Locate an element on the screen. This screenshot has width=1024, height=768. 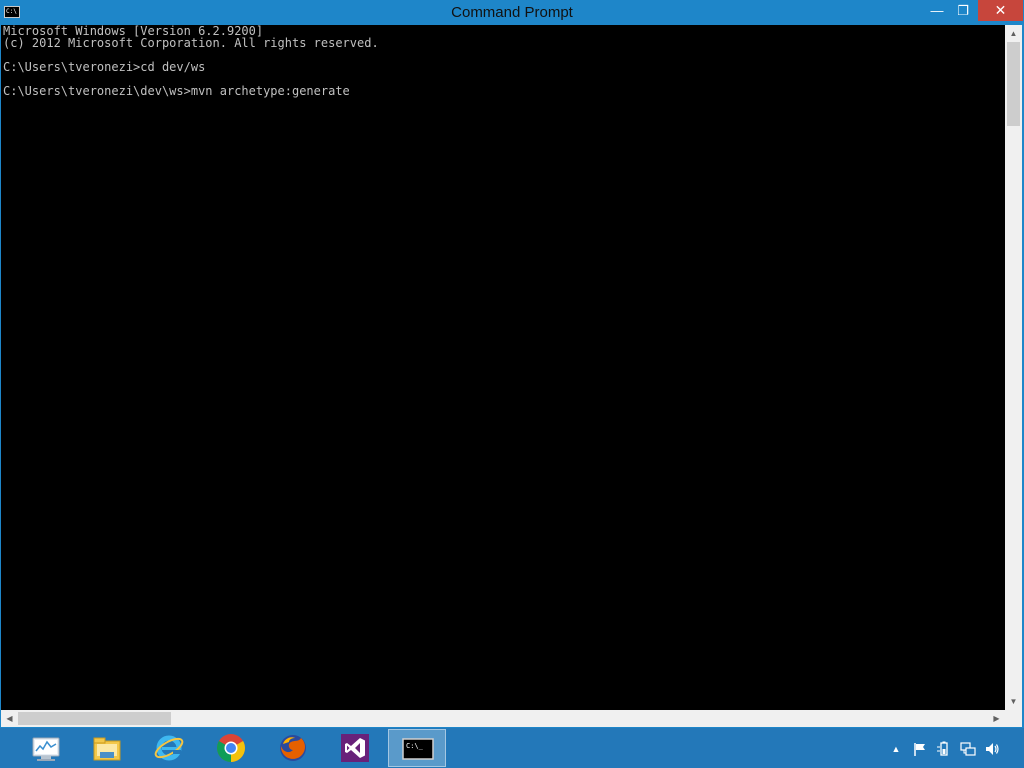
scroll-down-arrow-icon: ▼ is located at coordinates (1013, 701).